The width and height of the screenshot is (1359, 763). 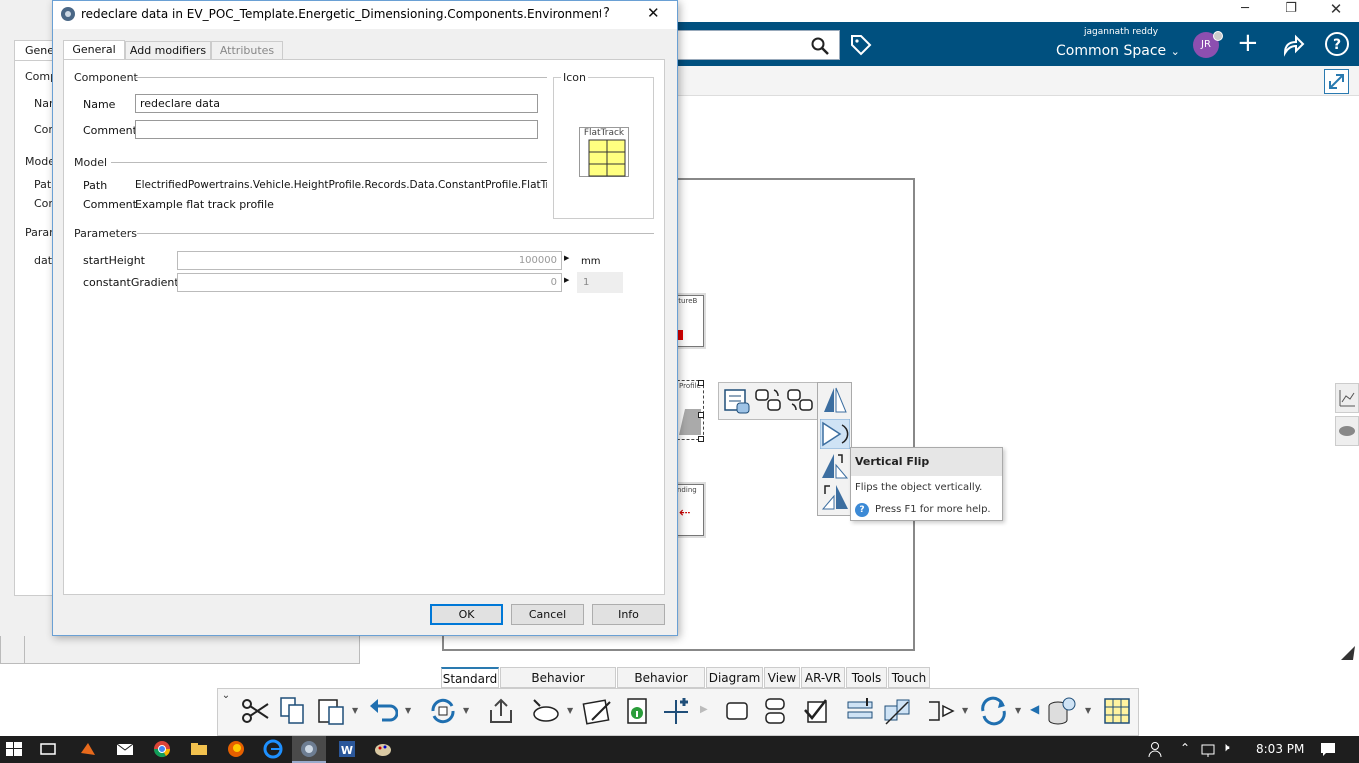 What do you see at coordinates (704, 709) in the screenshot?
I see `more-arrow-icon: ▶` at bounding box center [704, 709].